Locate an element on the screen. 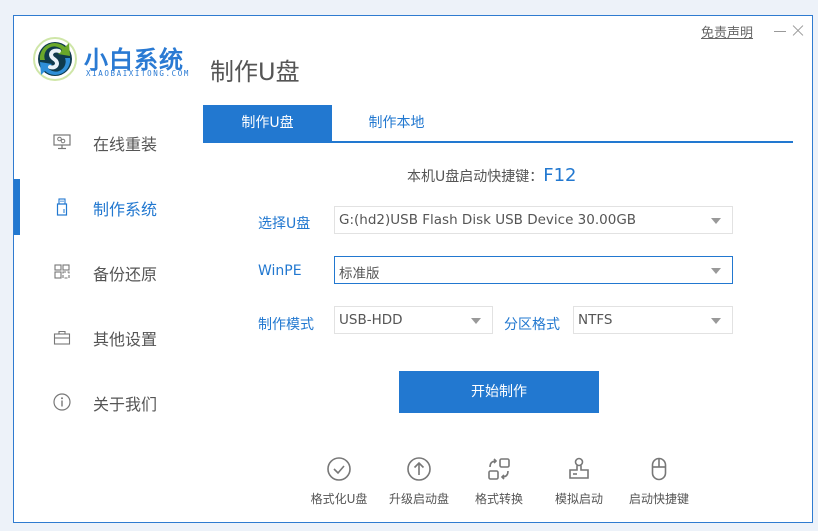 Image resolution: width=818 pixels, height=531 pixels. info-icon is located at coordinates (62, 402).